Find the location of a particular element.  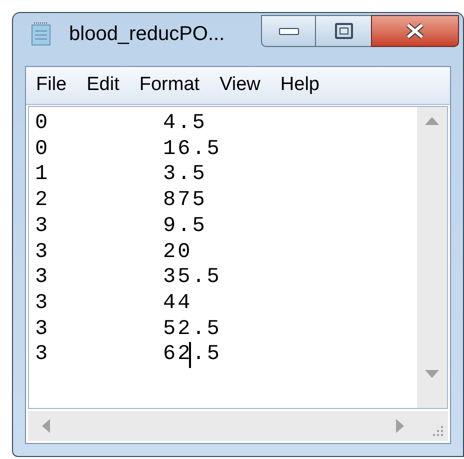

minimize-button is located at coordinates (288, 31).